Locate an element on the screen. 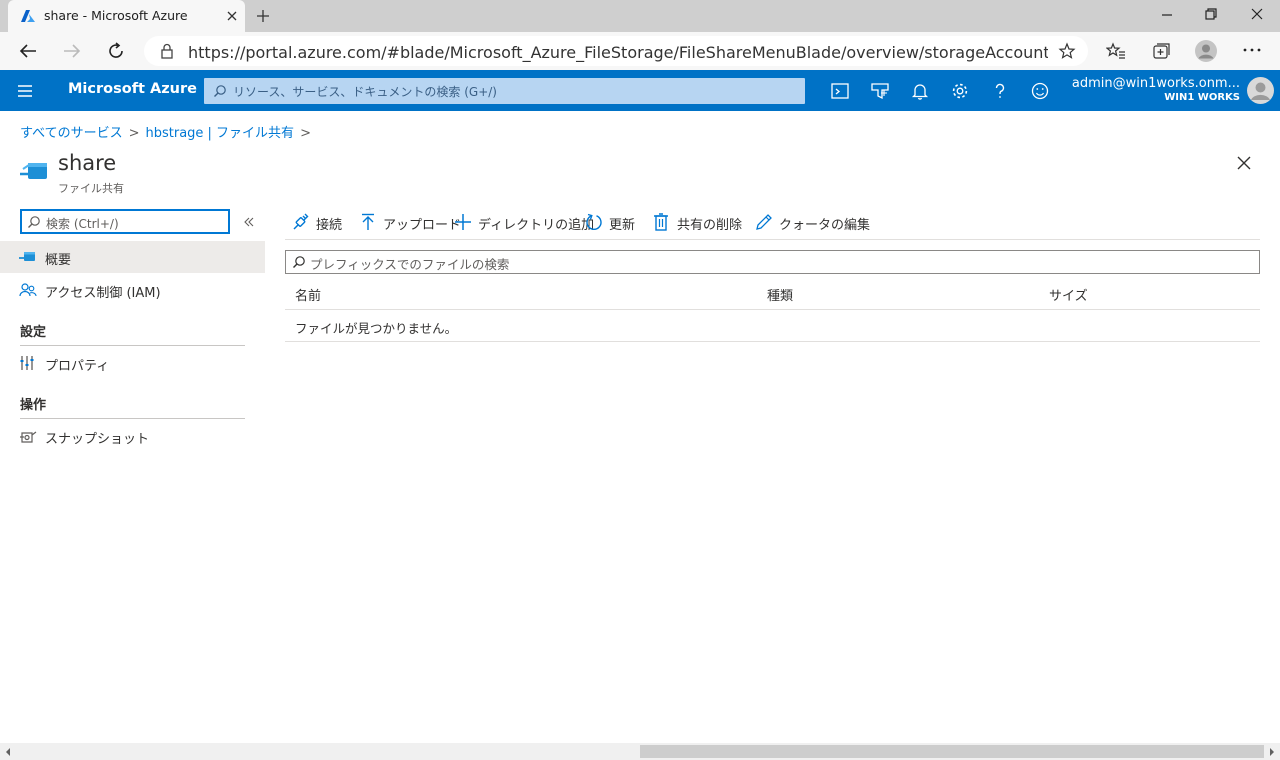 Image resolution: width=1280 pixels, height=760 pixels. collapse-menu-icon is located at coordinates (249, 222).